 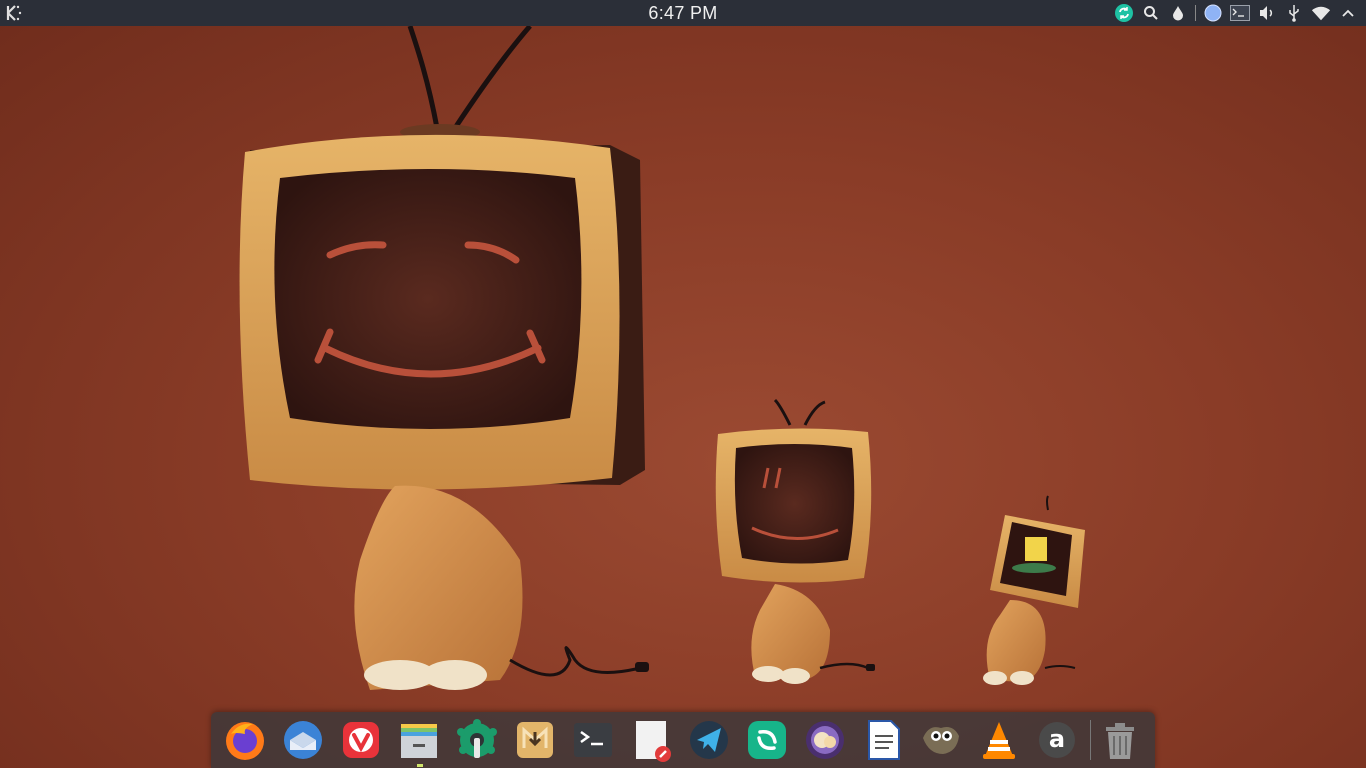 What do you see at coordinates (709, 740) in the screenshot?
I see `telegram-icon` at bounding box center [709, 740].